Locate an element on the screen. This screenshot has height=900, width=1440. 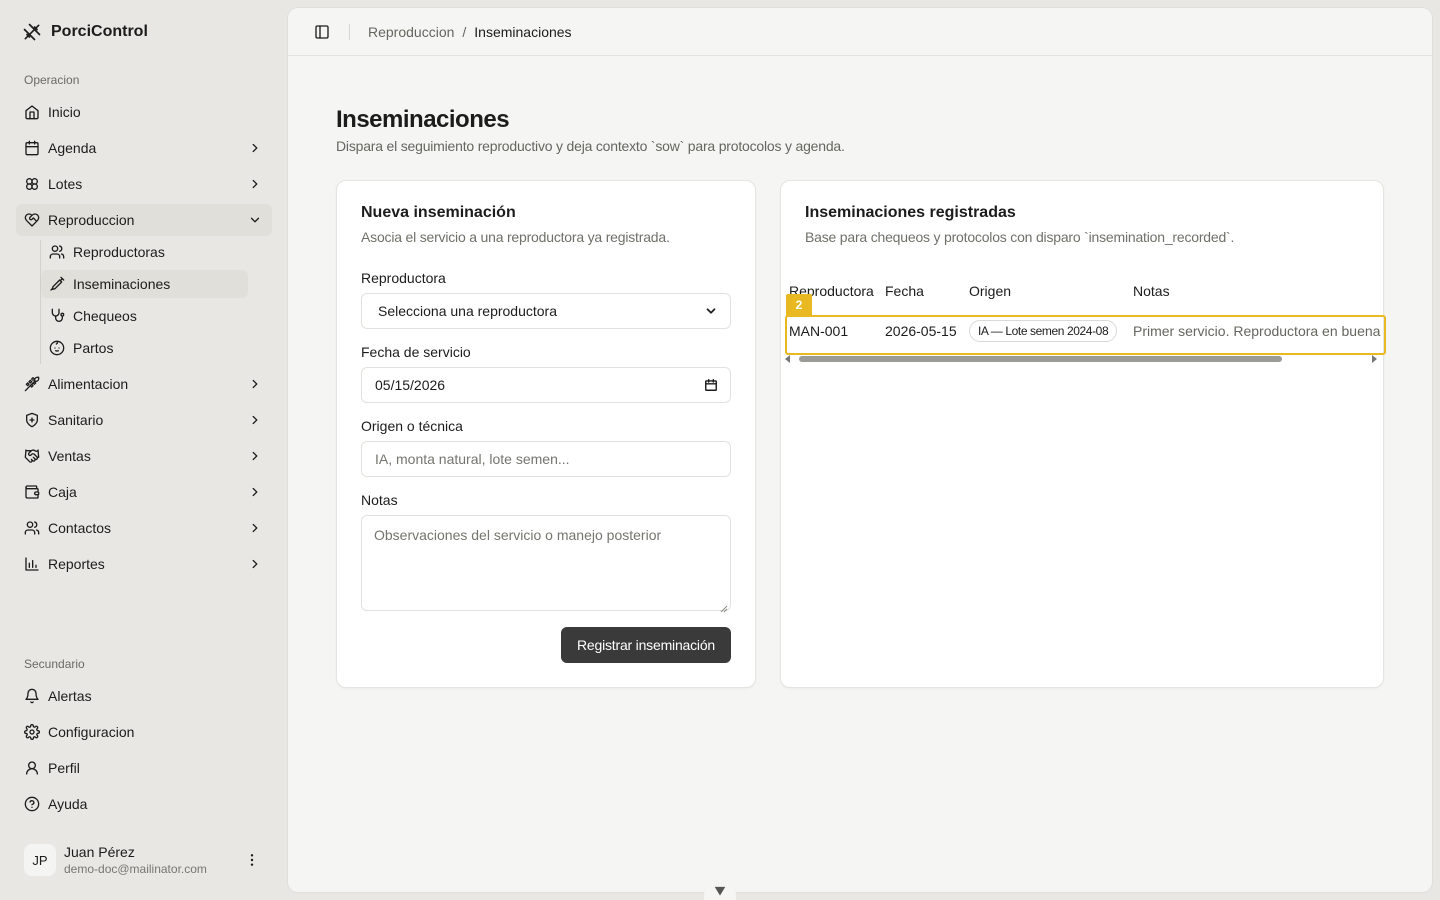
pig-logo-icon is located at coordinates (32, 32).